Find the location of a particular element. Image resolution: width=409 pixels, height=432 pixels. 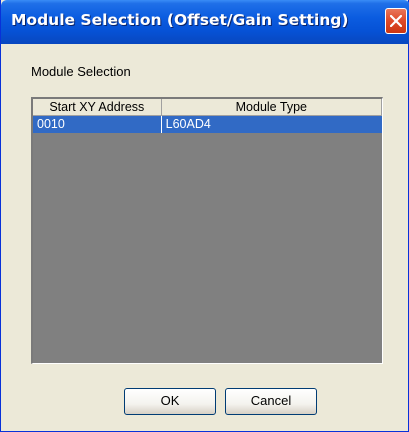

column-header-module-type: Module Type is located at coordinates (271, 107).